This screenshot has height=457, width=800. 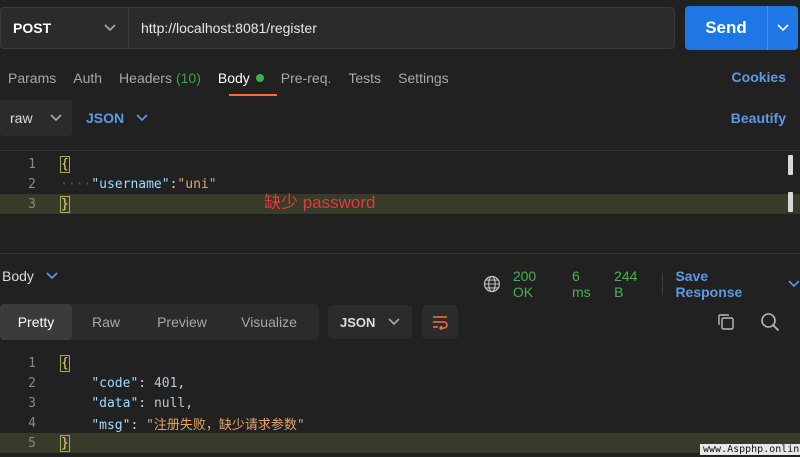 I want to click on tab-tests: Tests, so click(x=364, y=78).